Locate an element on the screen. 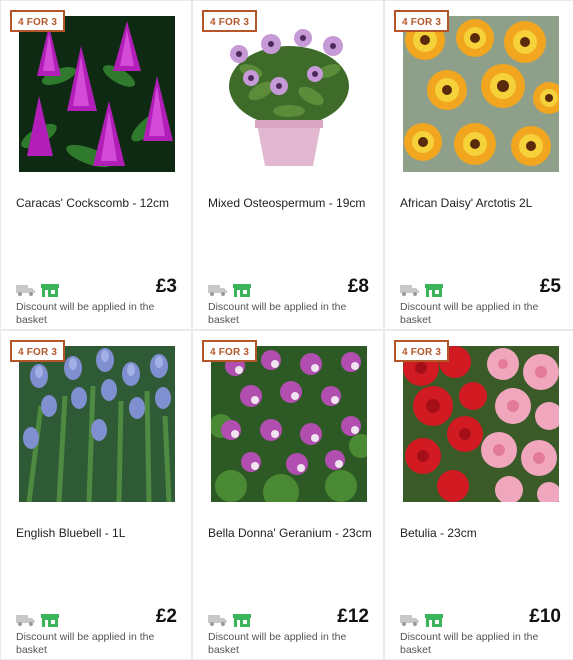  product-title: English Bluebell - 1L is located at coordinates (98, 533).